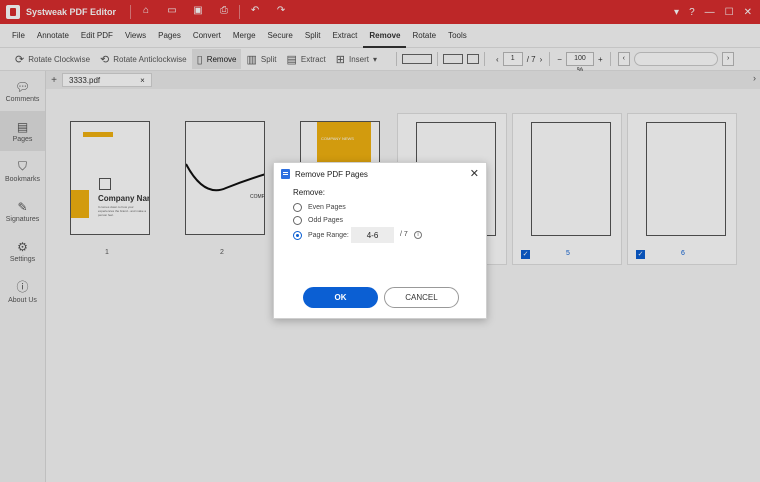 Image resolution: width=760 pixels, height=482 pixels. What do you see at coordinates (327, 207) in the screenshot?
I see `radio-label: Even Pages` at bounding box center [327, 207].